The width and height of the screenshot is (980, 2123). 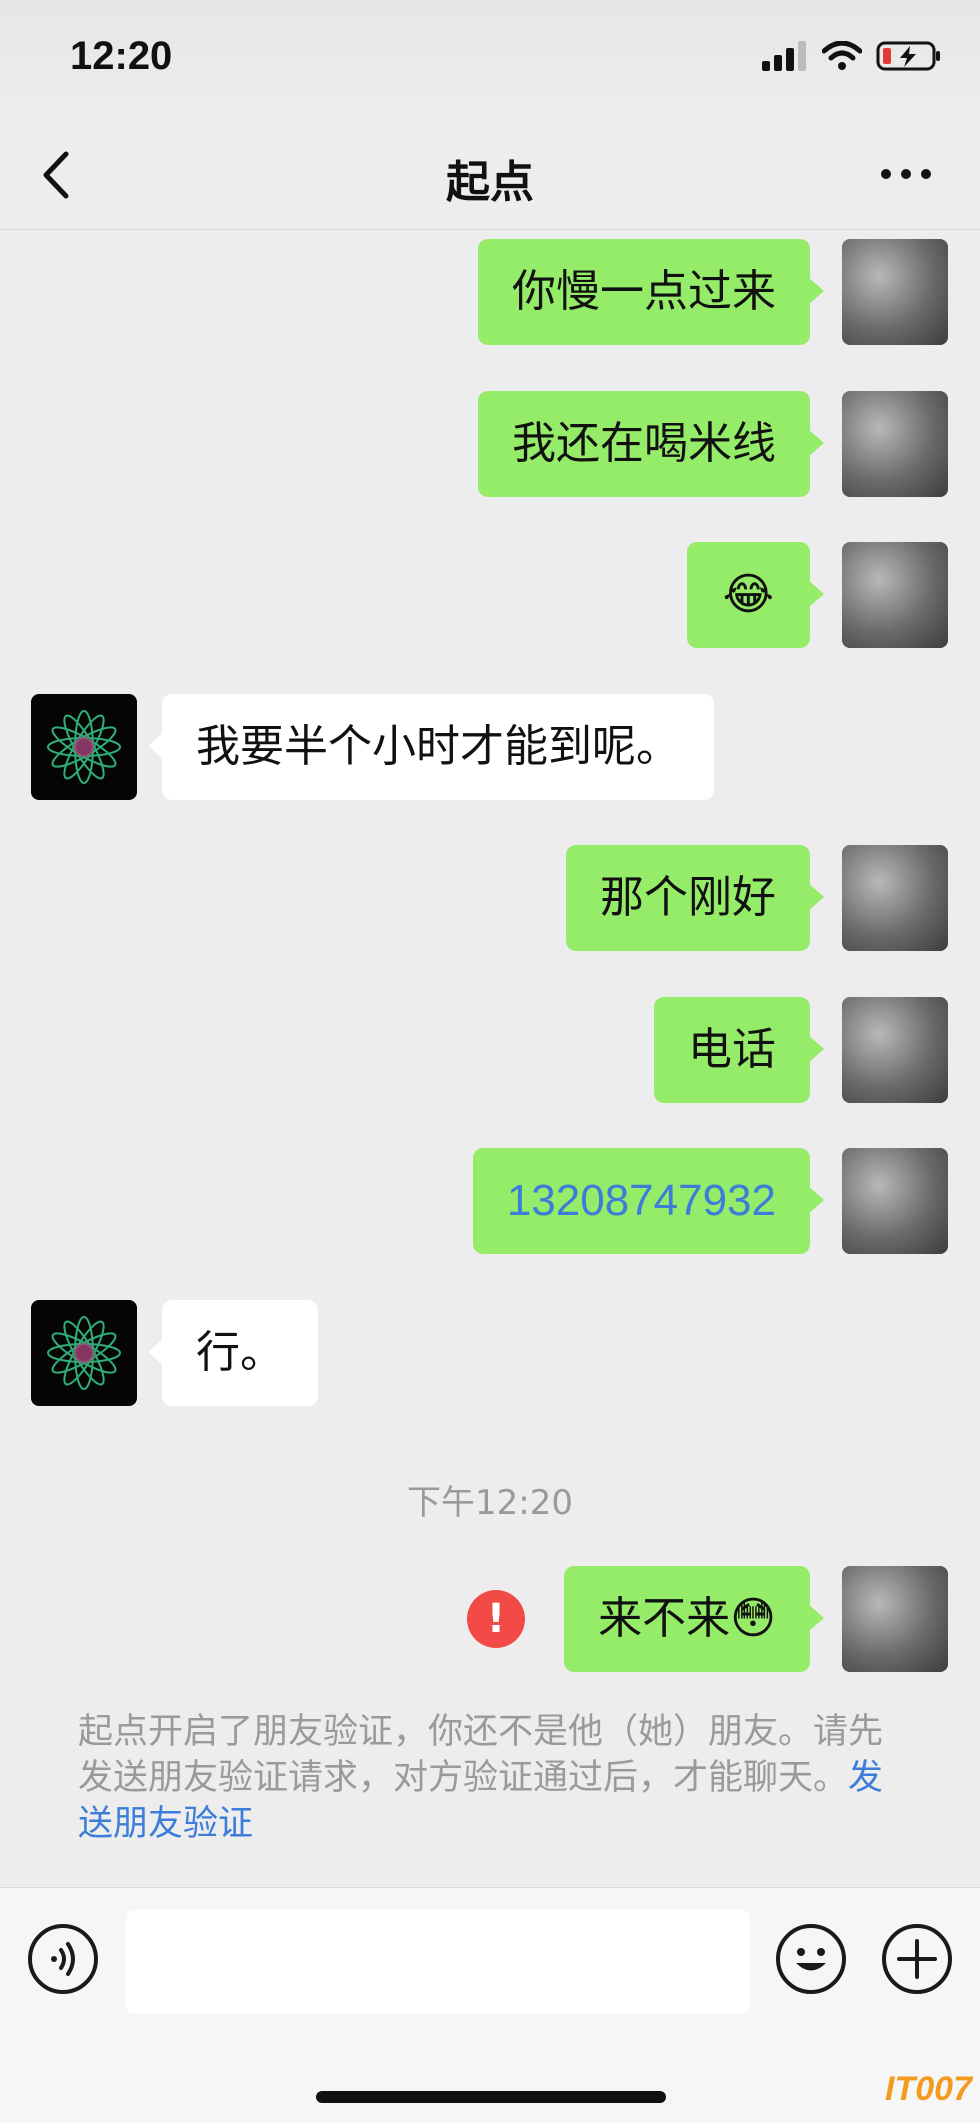 I want to click on message-row: 13208747932, so click(x=490, y=1201).